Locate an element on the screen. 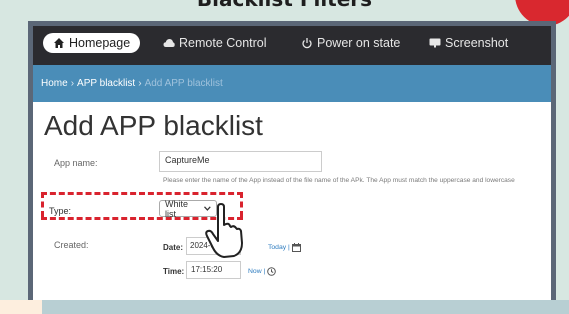  hand-pointer-icon is located at coordinates (224, 230).